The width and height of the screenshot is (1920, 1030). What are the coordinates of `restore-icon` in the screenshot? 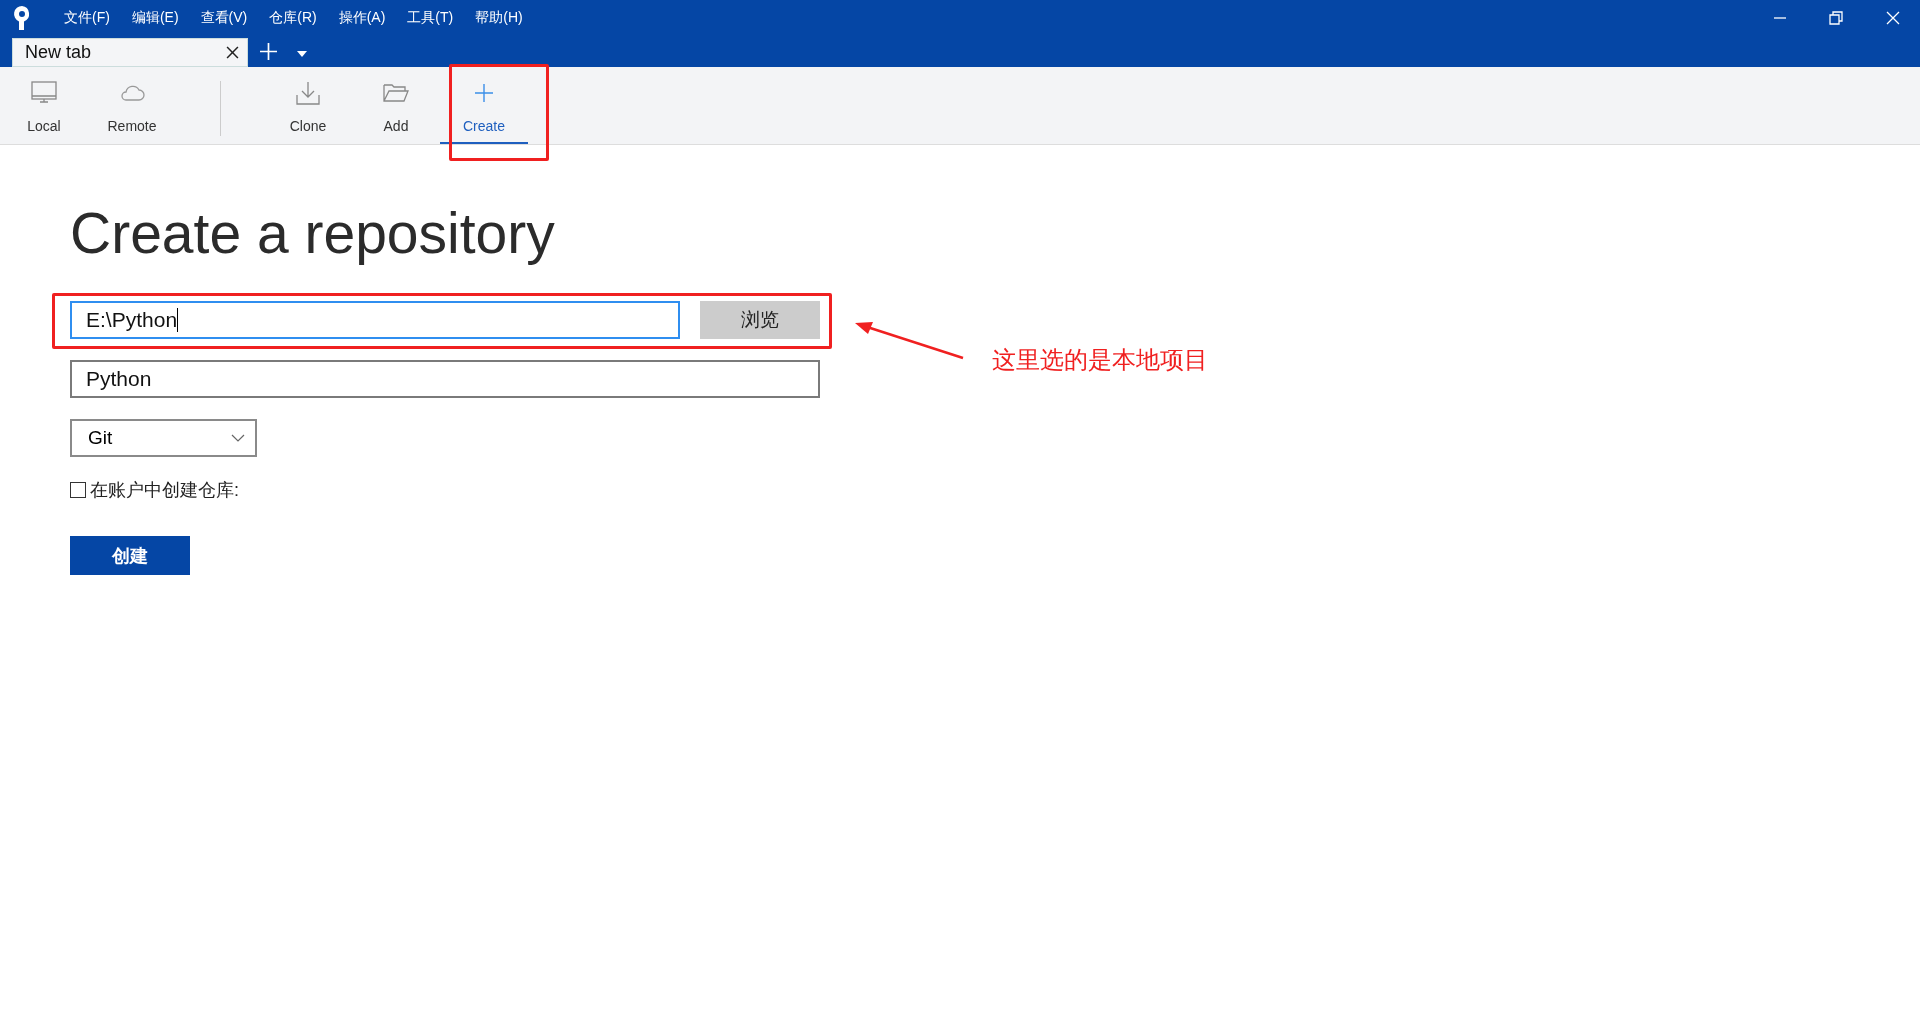 It's located at (1836, 18).